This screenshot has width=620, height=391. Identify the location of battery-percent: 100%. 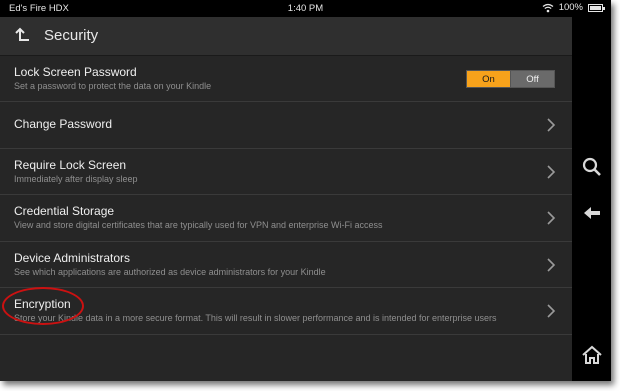
(570, 7).